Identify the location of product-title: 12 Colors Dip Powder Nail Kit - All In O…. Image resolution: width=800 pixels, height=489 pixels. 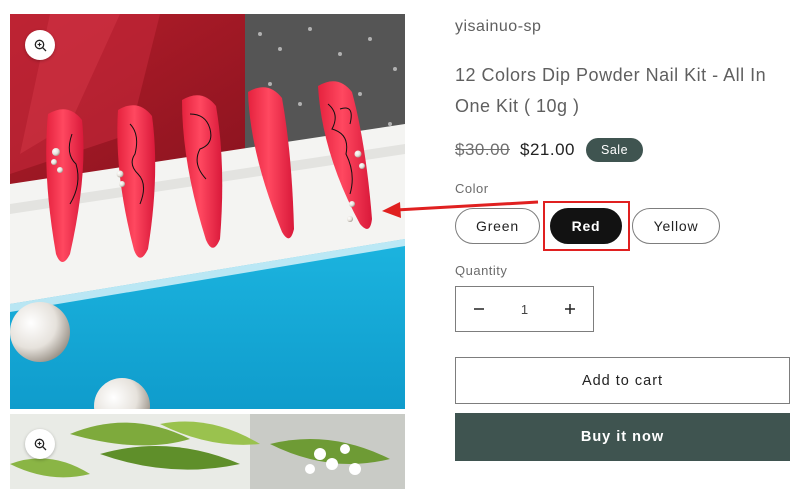
(611, 90).